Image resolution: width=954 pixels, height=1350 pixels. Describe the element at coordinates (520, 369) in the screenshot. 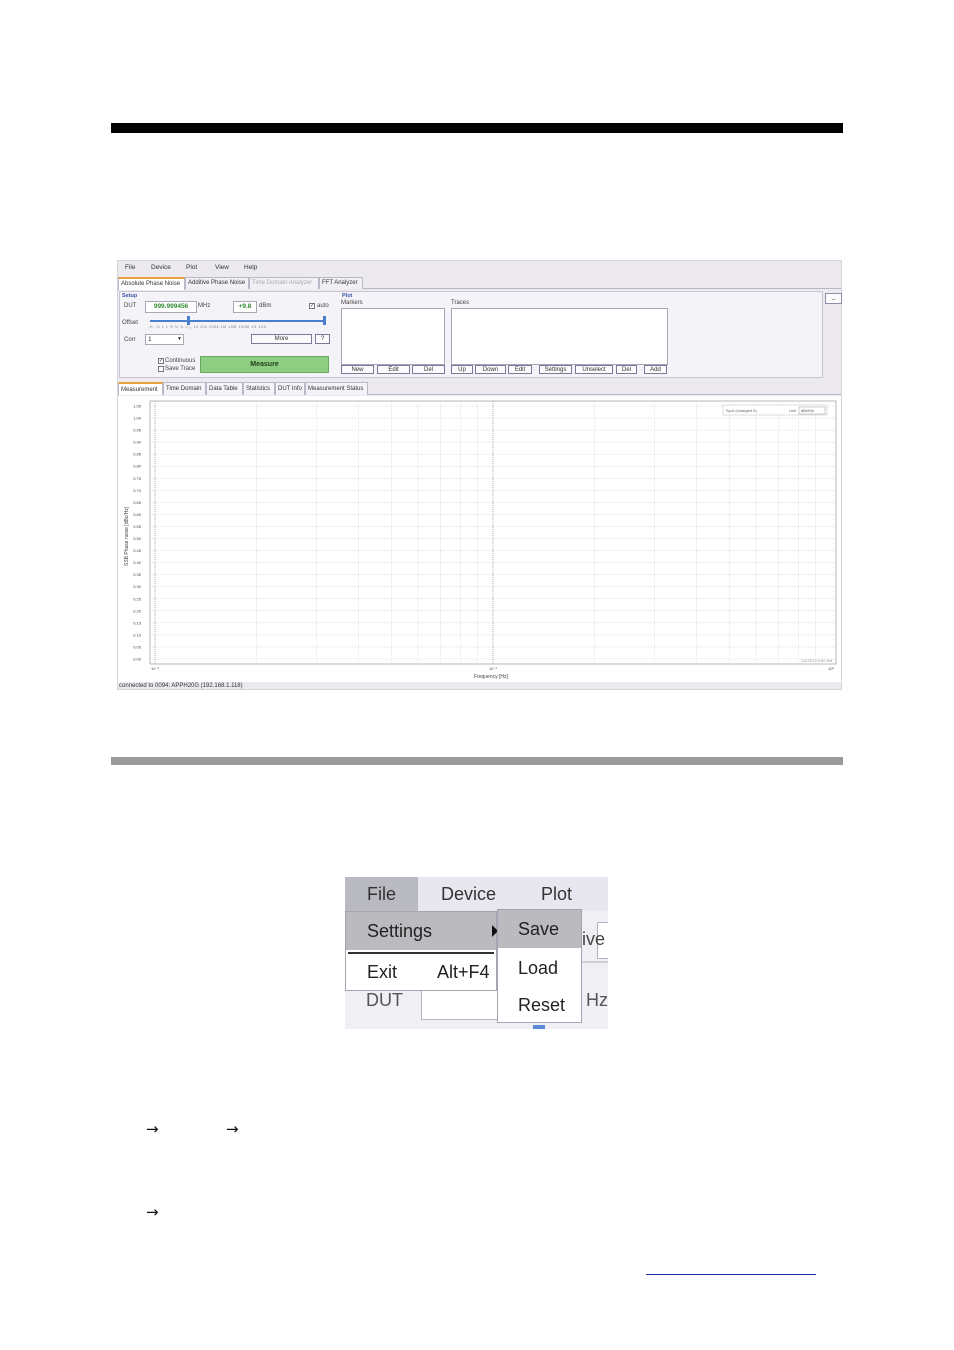

I see `trace-edit-button: Edit` at that location.